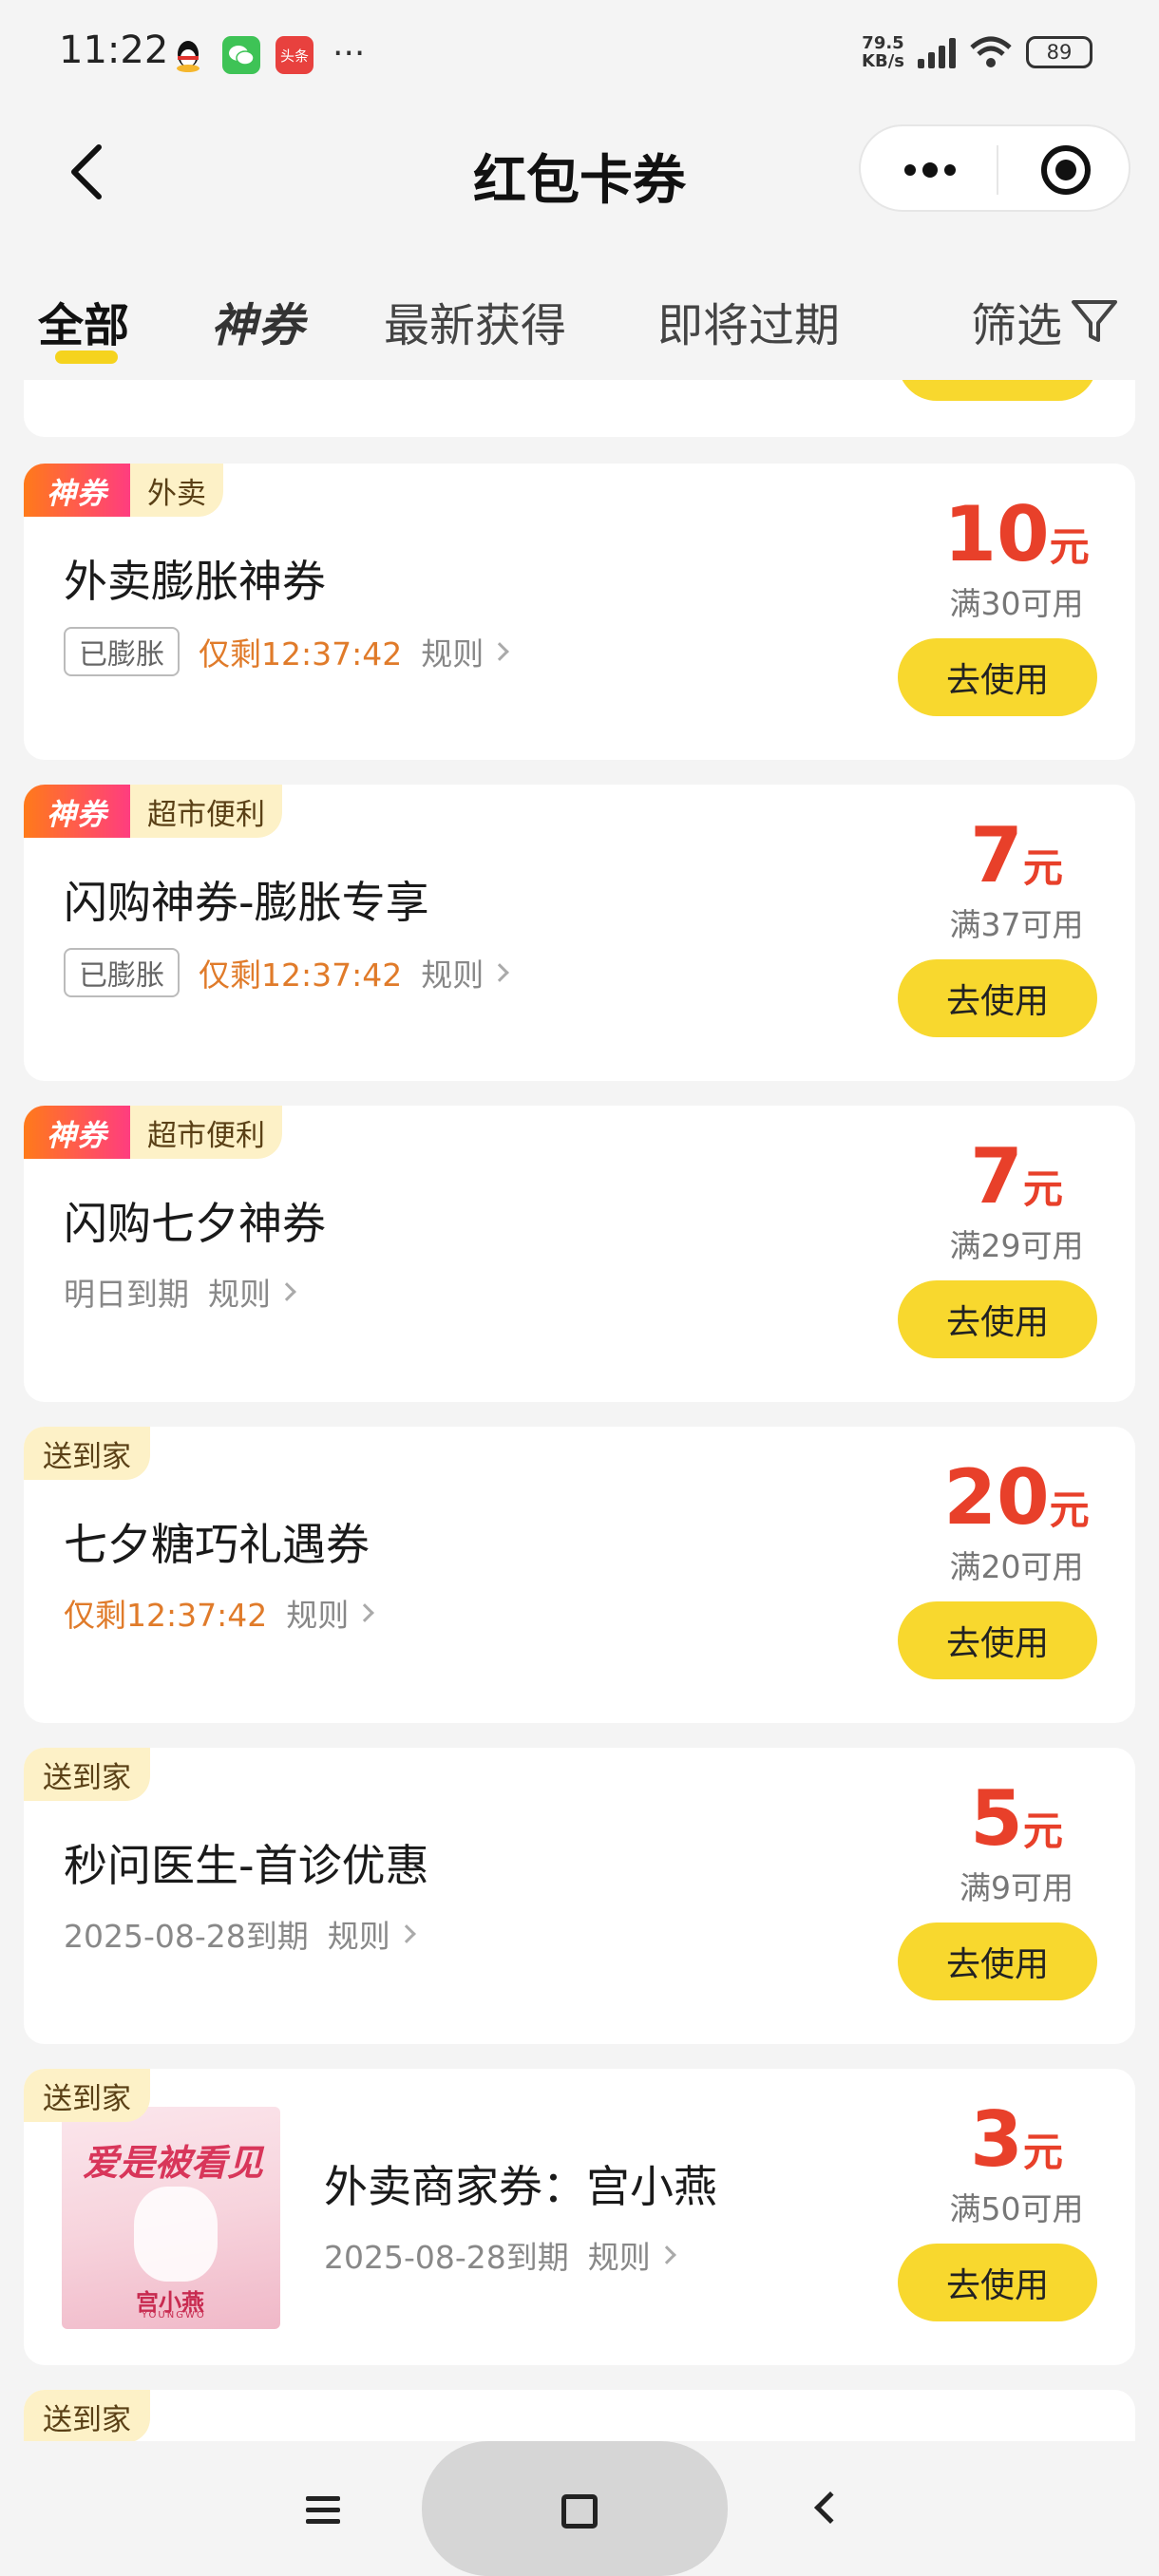 The height and width of the screenshot is (2576, 1159). What do you see at coordinates (267, 55) in the screenshot?
I see `status-app-icons: 头条 ···` at bounding box center [267, 55].